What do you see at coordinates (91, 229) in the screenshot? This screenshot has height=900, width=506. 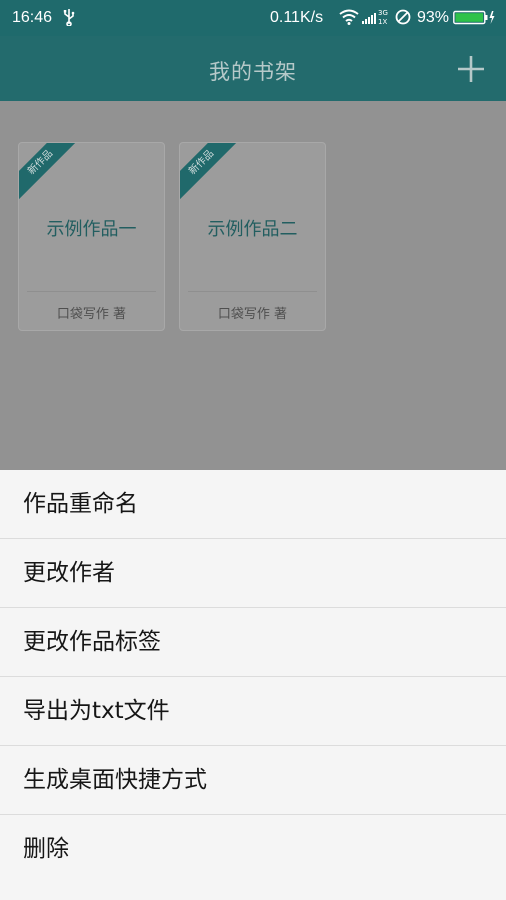 I see `book-title: 示例作品一` at bounding box center [91, 229].